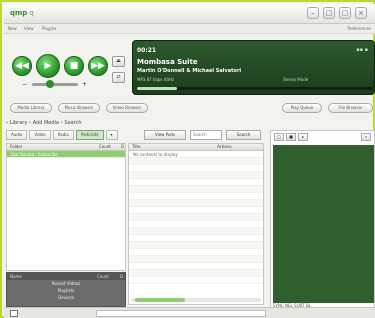 The width and height of the screenshot is (375, 318). What do you see at coordinates (147, 50) in the screenshot?
I see `playback-time: 00:21` at bounding box center [147, 50].